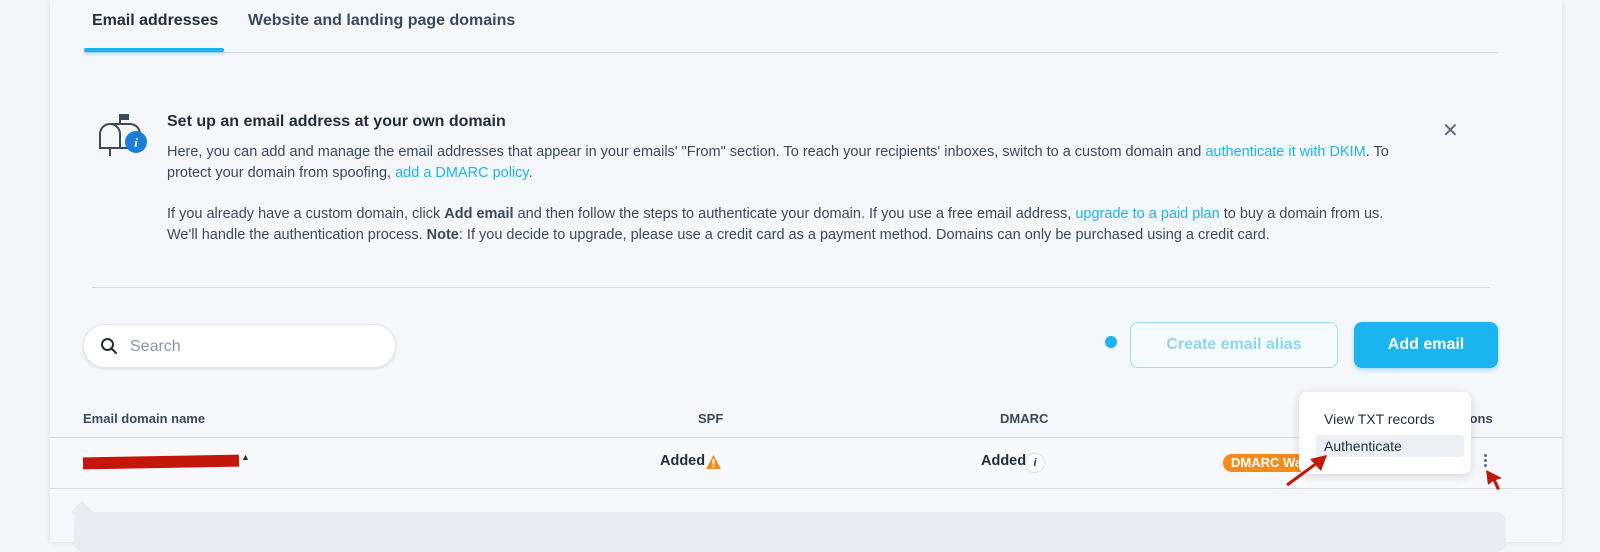 Image resolution: width=1600 pixels, height=552 pixels. What do you see at coordinates (1147, 214) in the screenshot?
I see `upgrade-link: upgrade to a paid plan` at bounding box center [1147, 214].